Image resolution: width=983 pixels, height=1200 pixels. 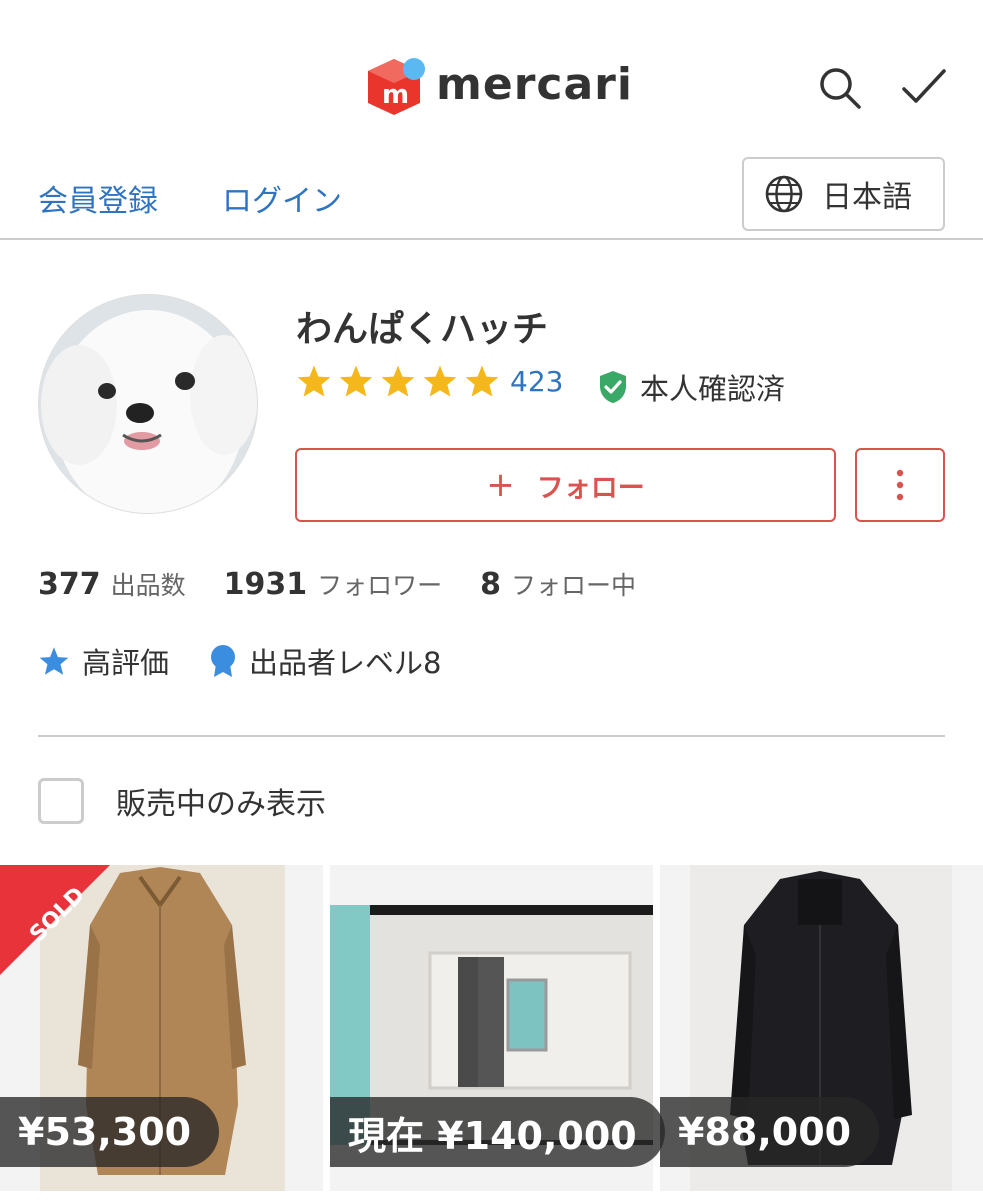 I want to click on signup-link: 会員登録, so click(x=98, y=198).